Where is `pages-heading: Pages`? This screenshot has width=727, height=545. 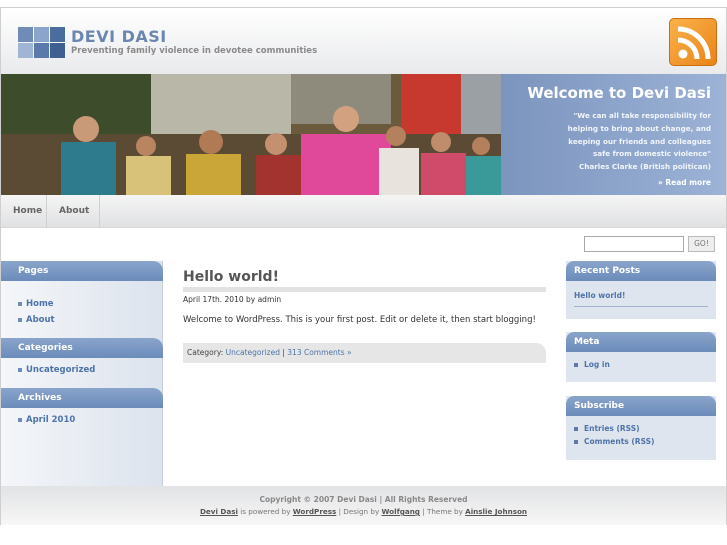
pages-heading: Pages is located at coordinates (82, 271).